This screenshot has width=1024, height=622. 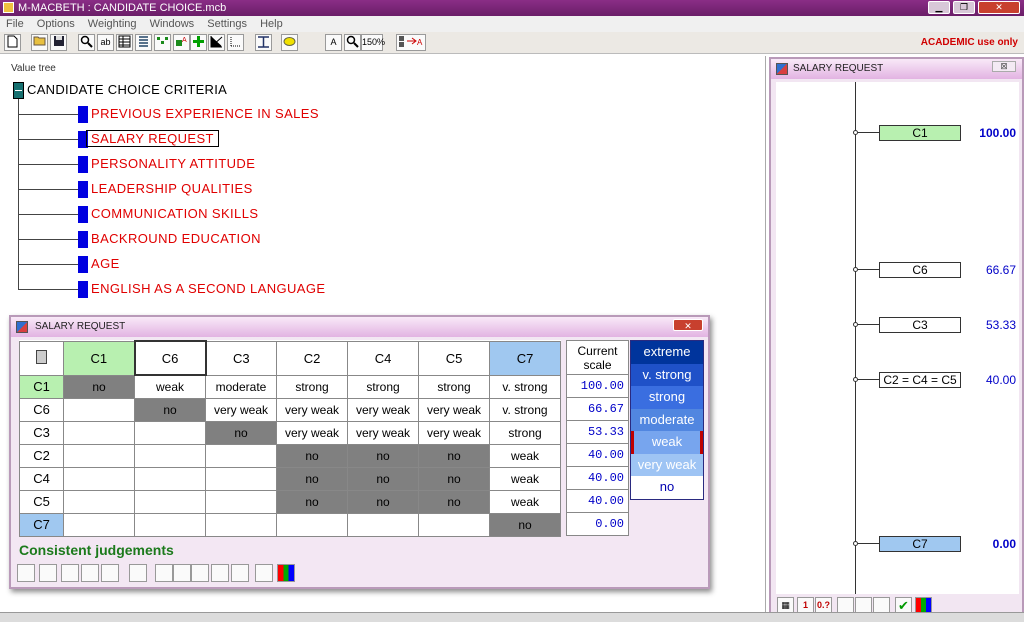 What do you see at coordinates (352, 42) in the screenshot?
I see `zoom-icon` at bounding box center [352, 42].